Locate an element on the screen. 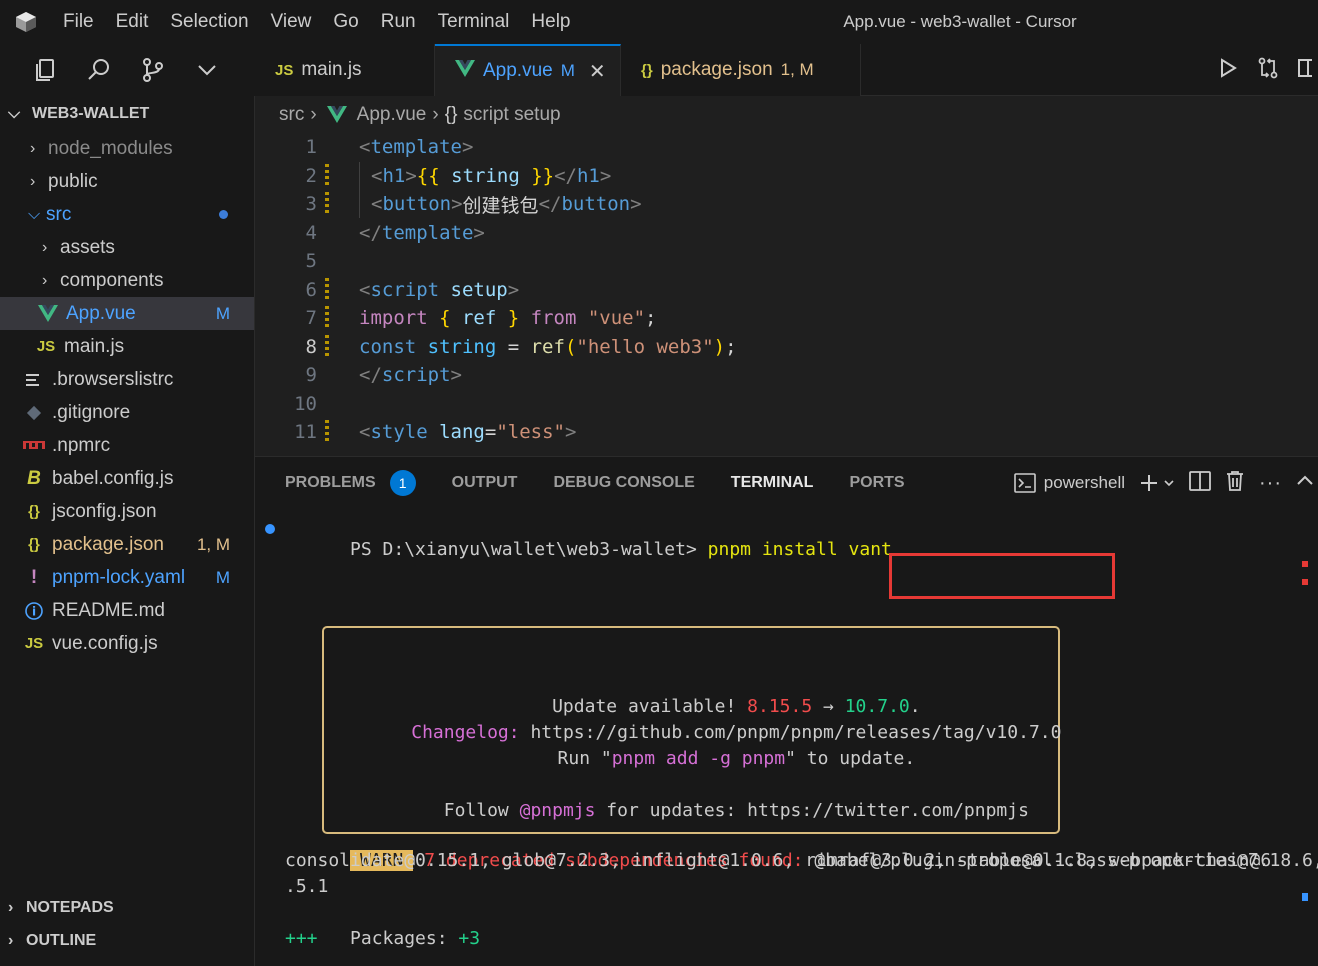  tree-file-pnpm-lock: ! pnpm-lock.yaml M is located at coordinates (127, 577).